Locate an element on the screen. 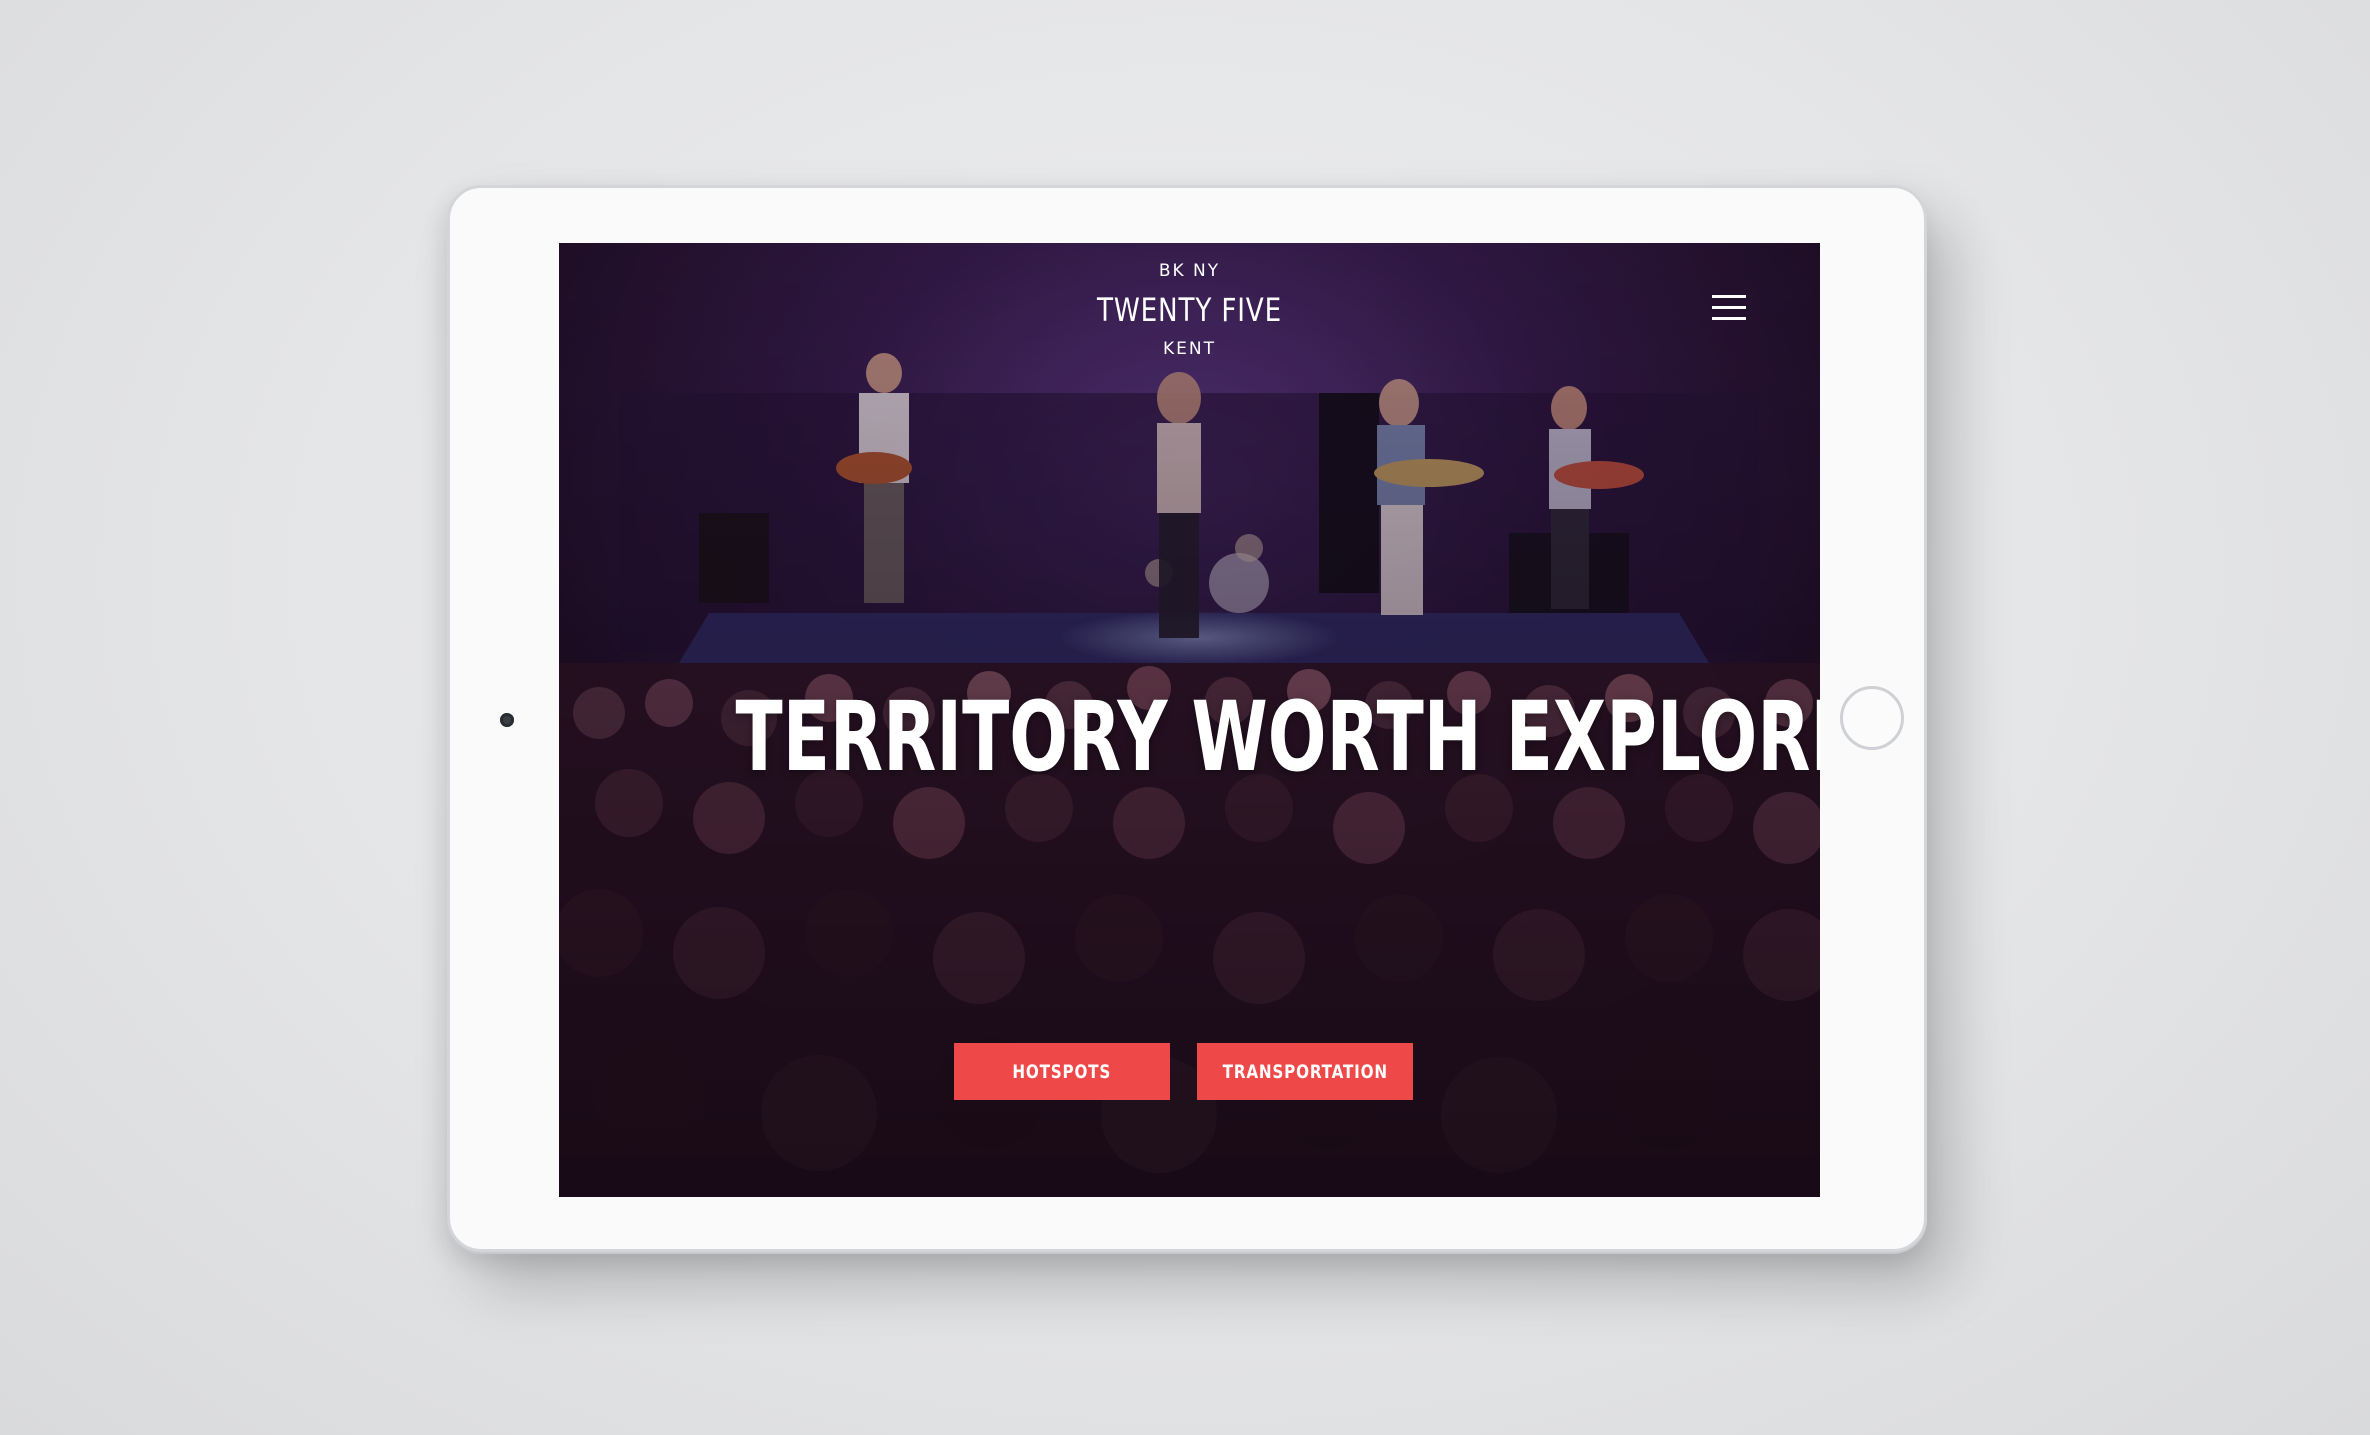  hero-headline: TERRITORY WORTH EXPLORING is located at coordinates (1277, 737).